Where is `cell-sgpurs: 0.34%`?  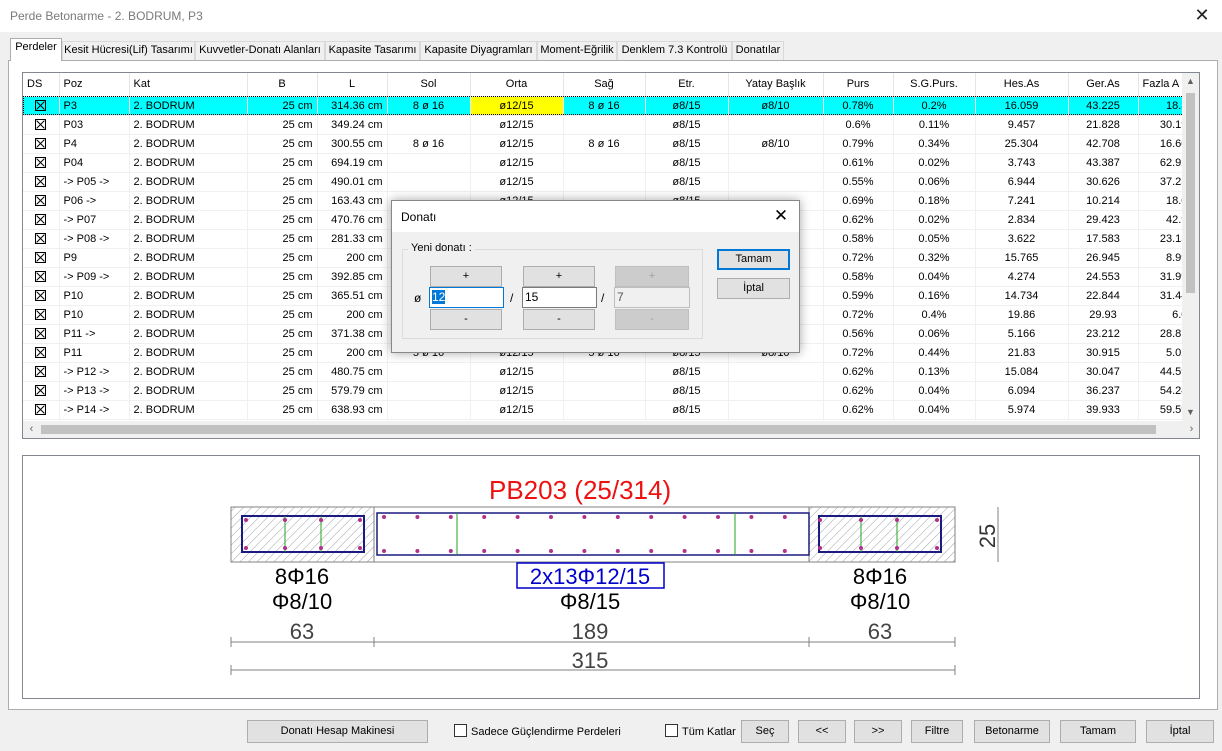 cell-sgpurs: 0.34% is located at coordinates (934, 144).